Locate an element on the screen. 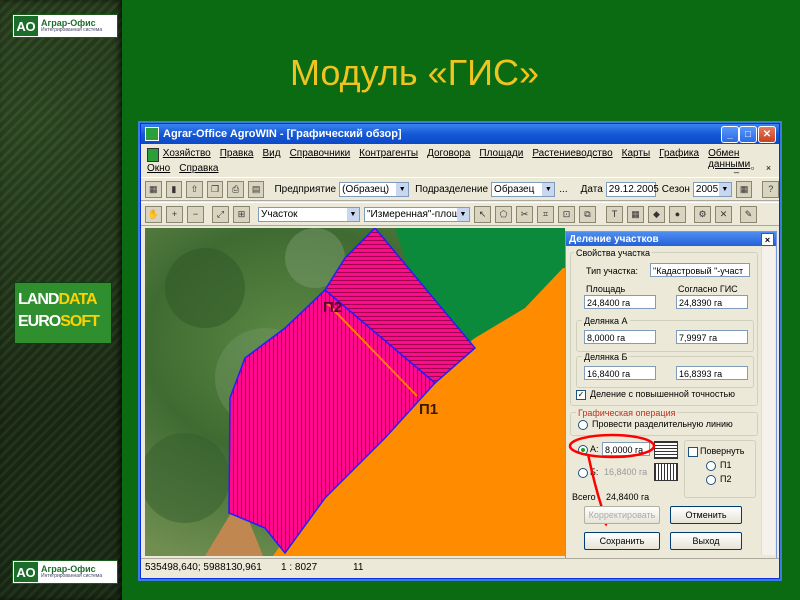 This screenshot has width=800, height=600. rotate-checkbox is located at coordinates (693, 452).